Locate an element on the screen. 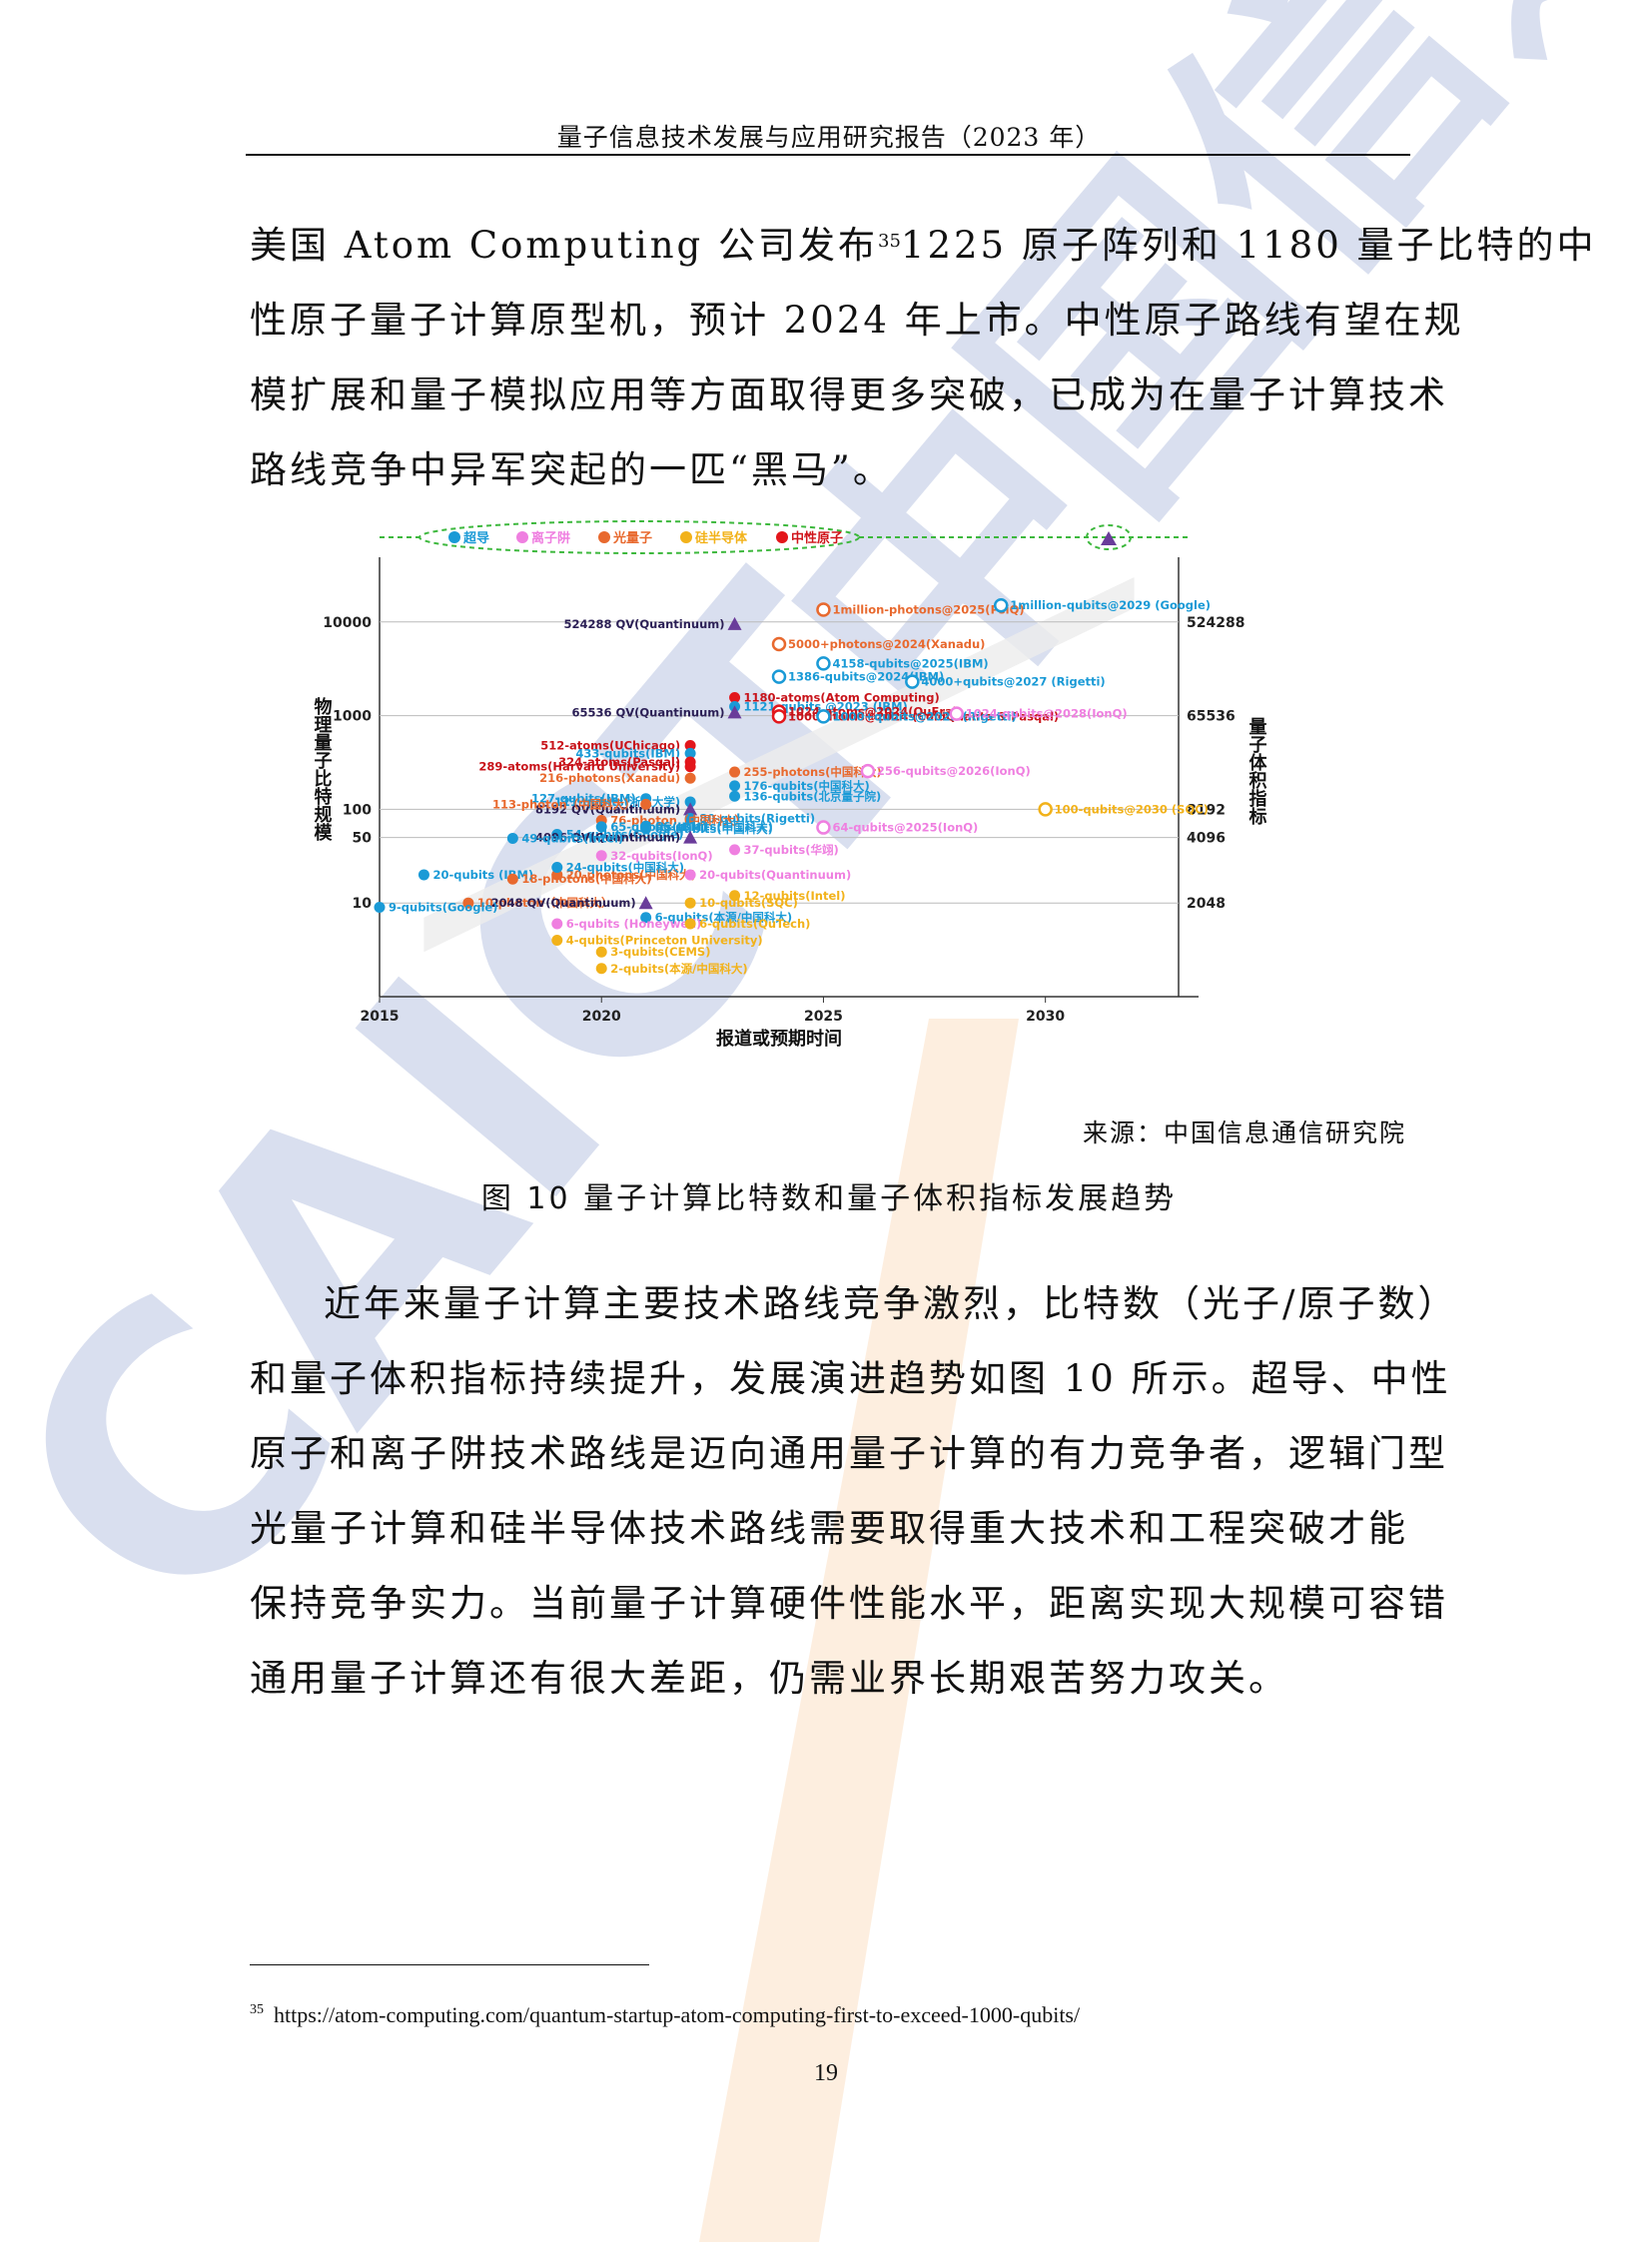 This screenshot has width=1652, height=2242. footnote-reference: 35 is located at coordinates (889, 241).